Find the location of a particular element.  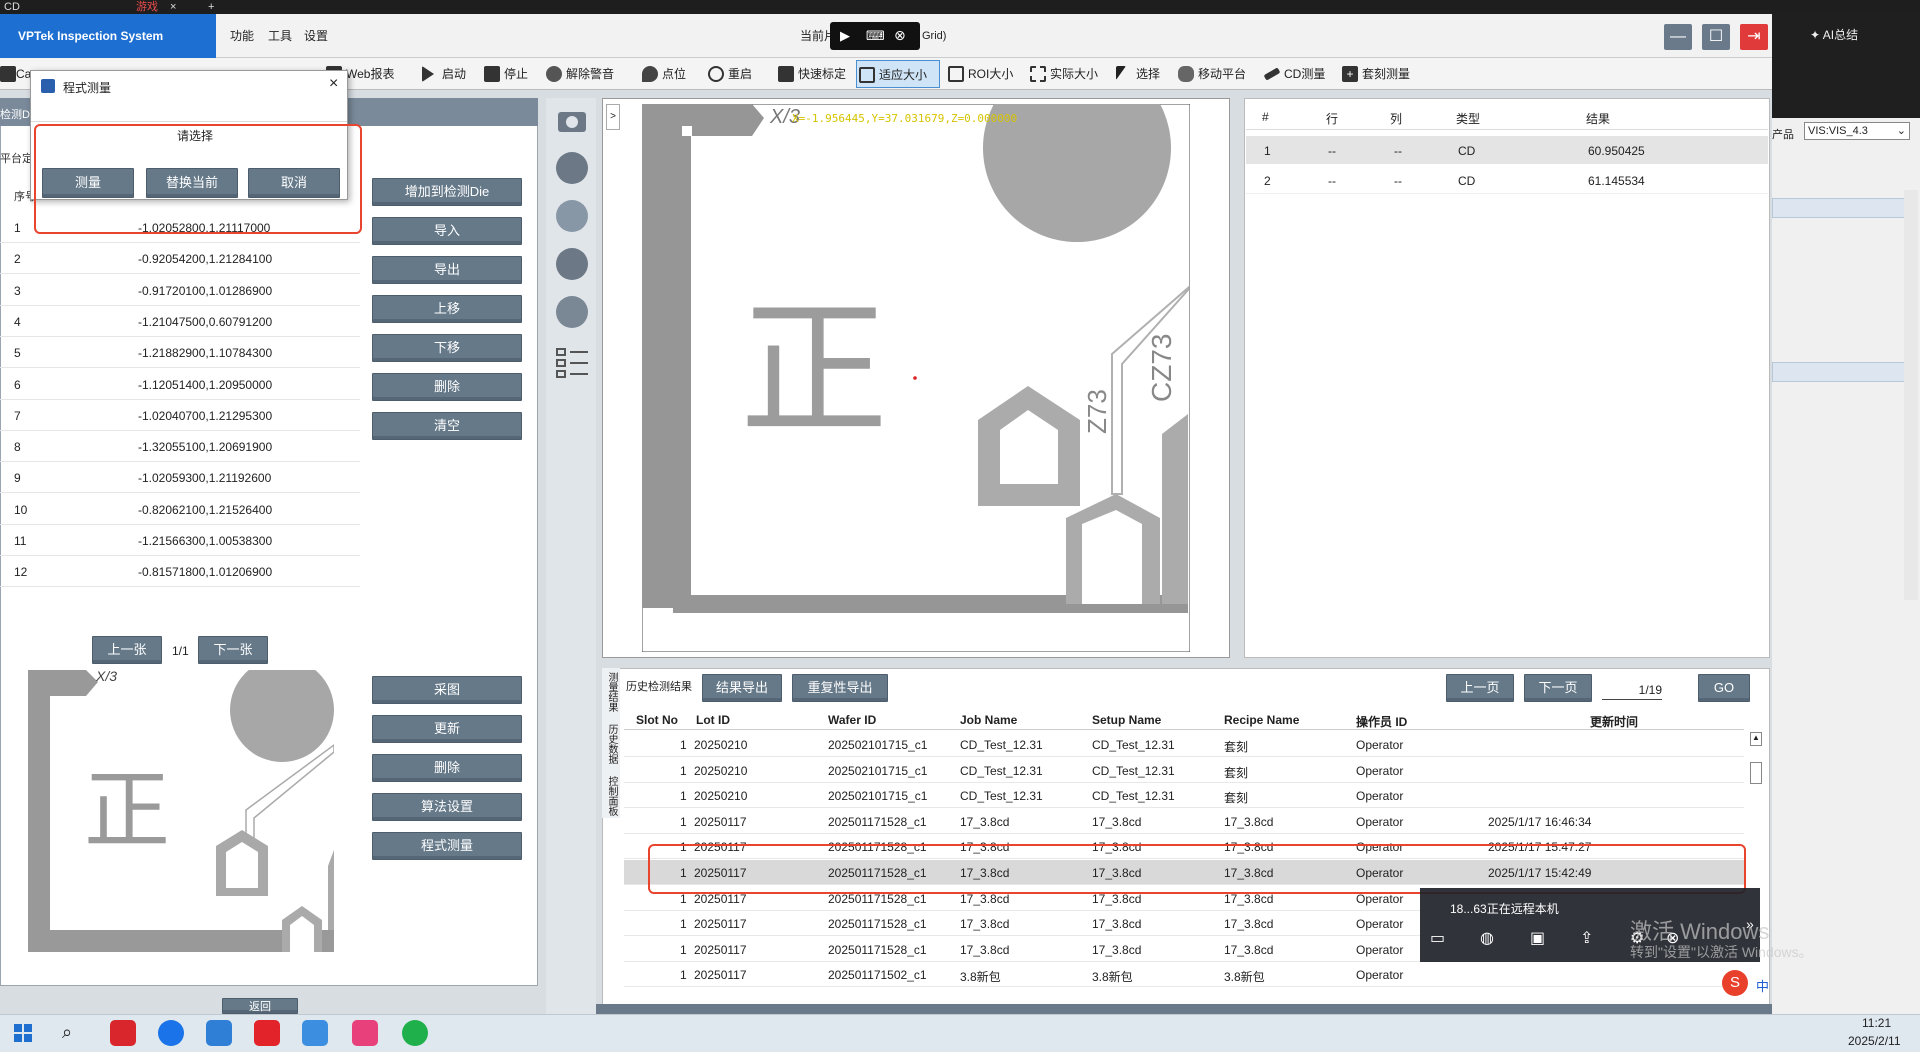

product-select: VIS:VIS_4.3 ⌄ is located at coordinates (1857, 131).